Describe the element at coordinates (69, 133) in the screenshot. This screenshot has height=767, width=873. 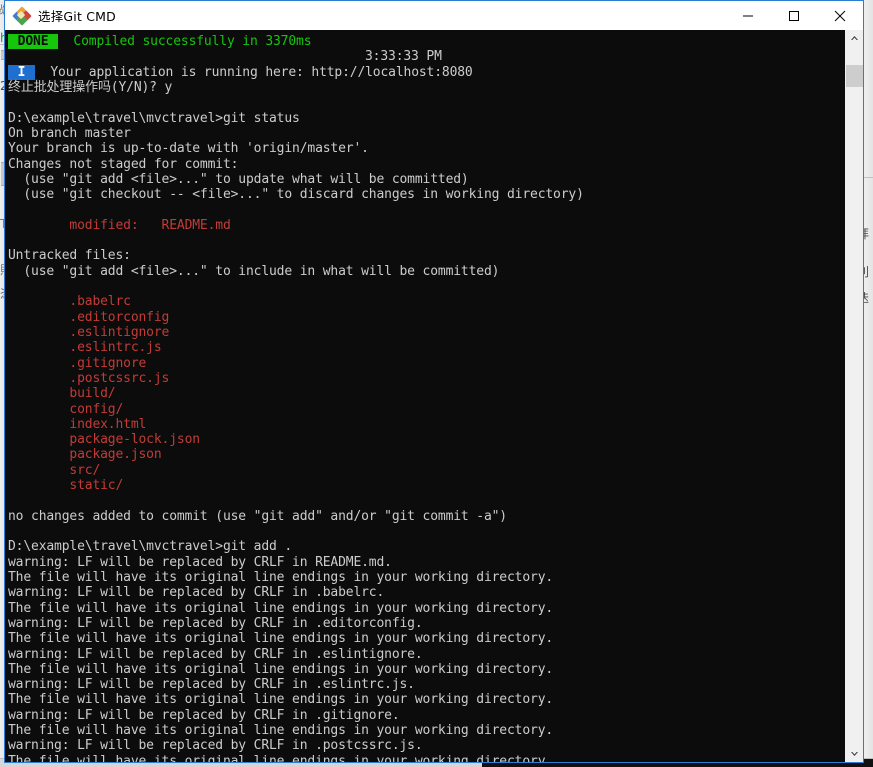
I see `terminal-segment: On branch master` at that location.